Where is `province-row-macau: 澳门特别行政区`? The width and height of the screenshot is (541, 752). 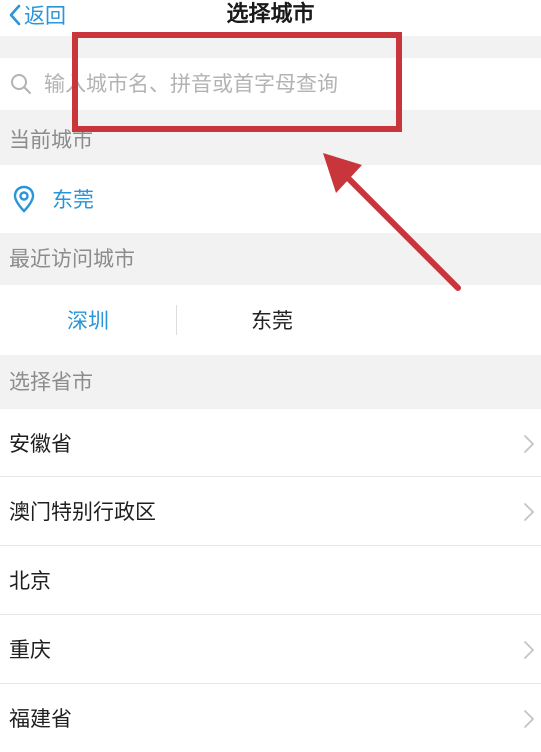
province-row-macau: 澳门特别行政区 is located at coordinates (270, 511).